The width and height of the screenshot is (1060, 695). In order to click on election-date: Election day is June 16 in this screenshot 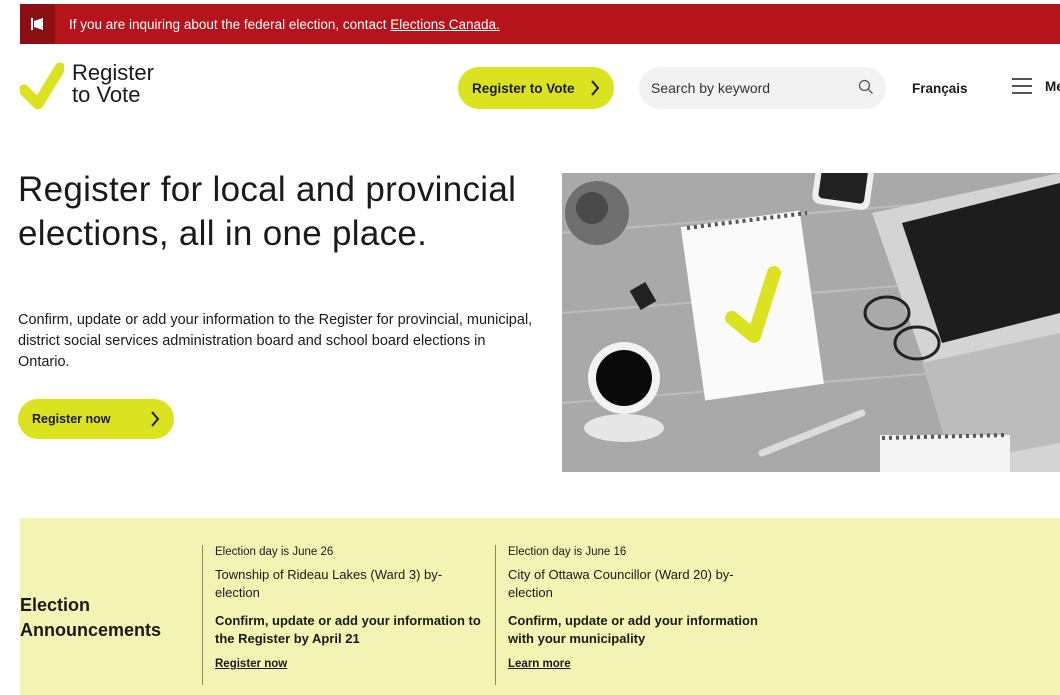, I will do `click(567, 552)`.